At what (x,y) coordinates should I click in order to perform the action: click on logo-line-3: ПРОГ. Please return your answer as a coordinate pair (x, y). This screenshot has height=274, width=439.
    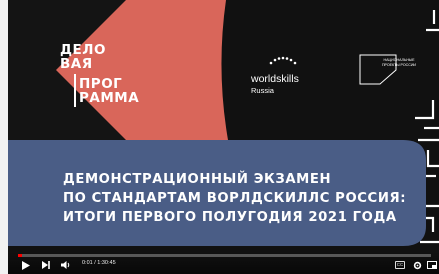
    Looking at the image, I should click on (101, 84).